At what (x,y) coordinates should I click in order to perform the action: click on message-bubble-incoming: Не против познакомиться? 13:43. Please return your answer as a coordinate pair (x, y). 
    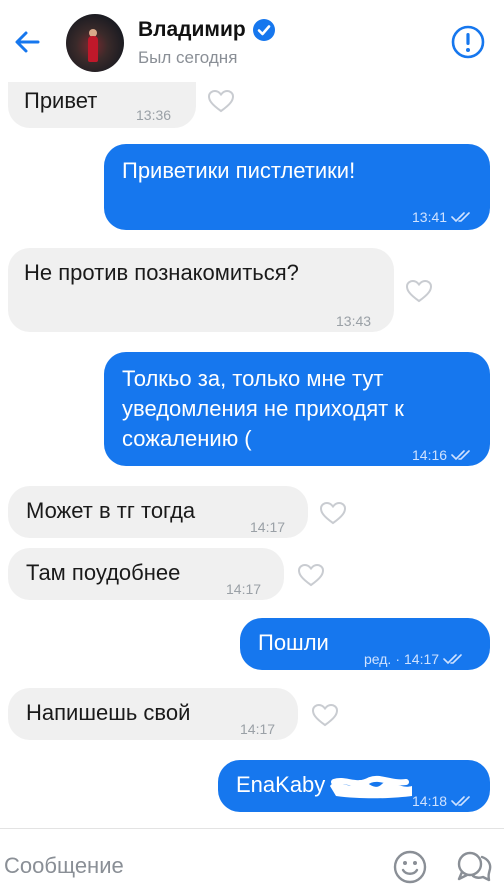
    Looking at the image, I should click on (201, 290).